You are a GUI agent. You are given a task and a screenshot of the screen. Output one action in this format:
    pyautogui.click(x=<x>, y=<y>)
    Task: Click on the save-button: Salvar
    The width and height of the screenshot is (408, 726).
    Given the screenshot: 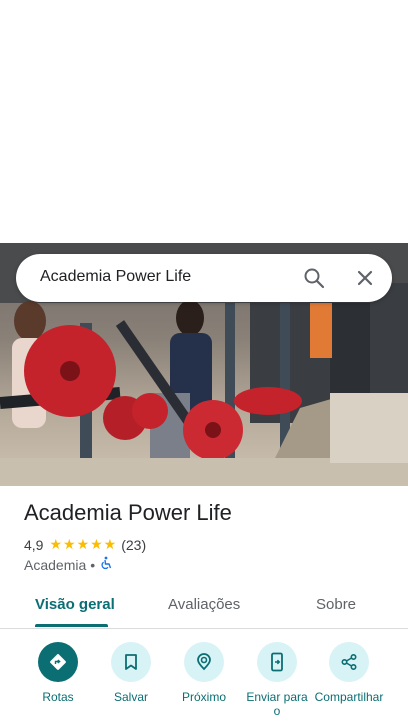 What is the action you would take?
    pyautogui.click(x=131, y=673)
    